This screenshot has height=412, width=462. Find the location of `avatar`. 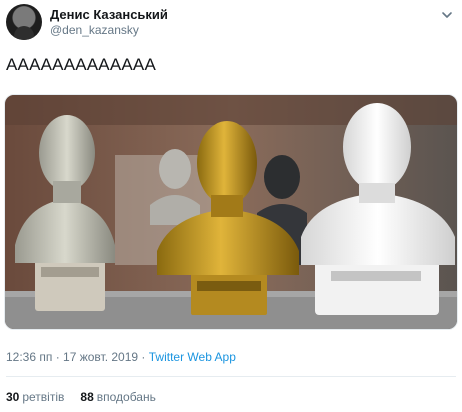

avatar is located at coordinates (24, 22).